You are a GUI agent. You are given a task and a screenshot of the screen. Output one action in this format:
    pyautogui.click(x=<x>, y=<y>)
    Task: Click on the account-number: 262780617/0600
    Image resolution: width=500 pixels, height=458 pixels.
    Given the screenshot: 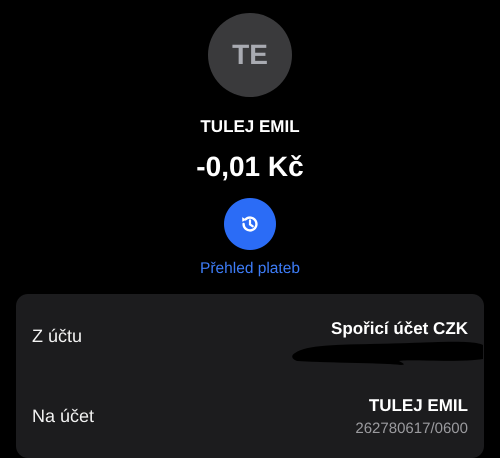 What is the action you would take?
    pyautogui.click(x=411, y=428)
    